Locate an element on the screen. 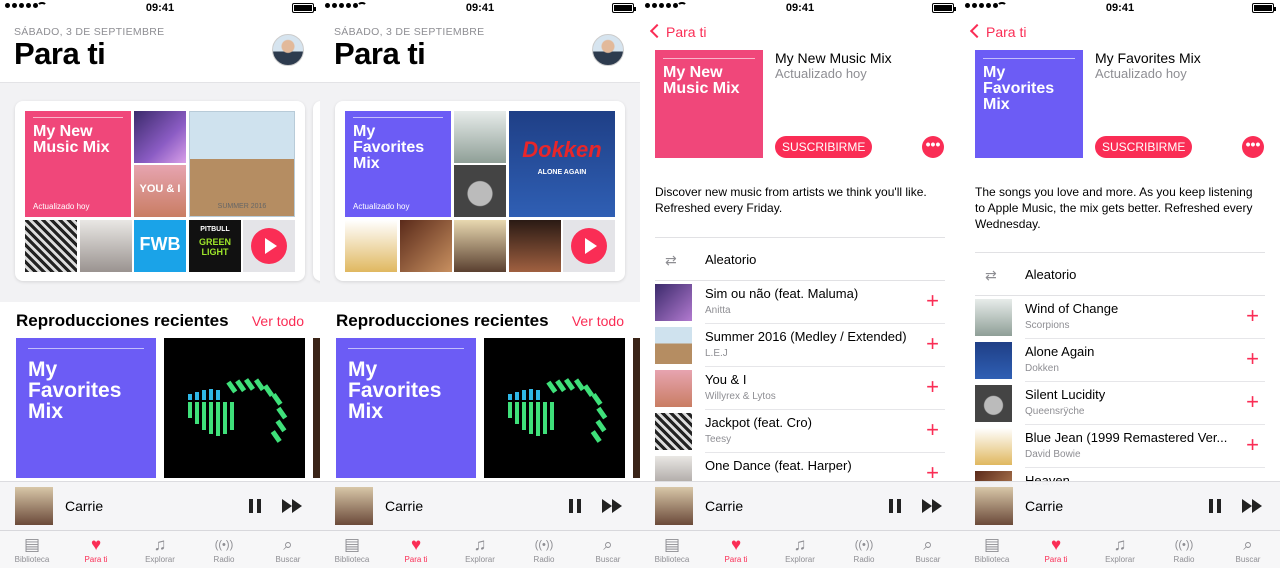 This screenshot has height=568, width=1280. music-note-icon: ♫ is located at coordinates (800, 544).